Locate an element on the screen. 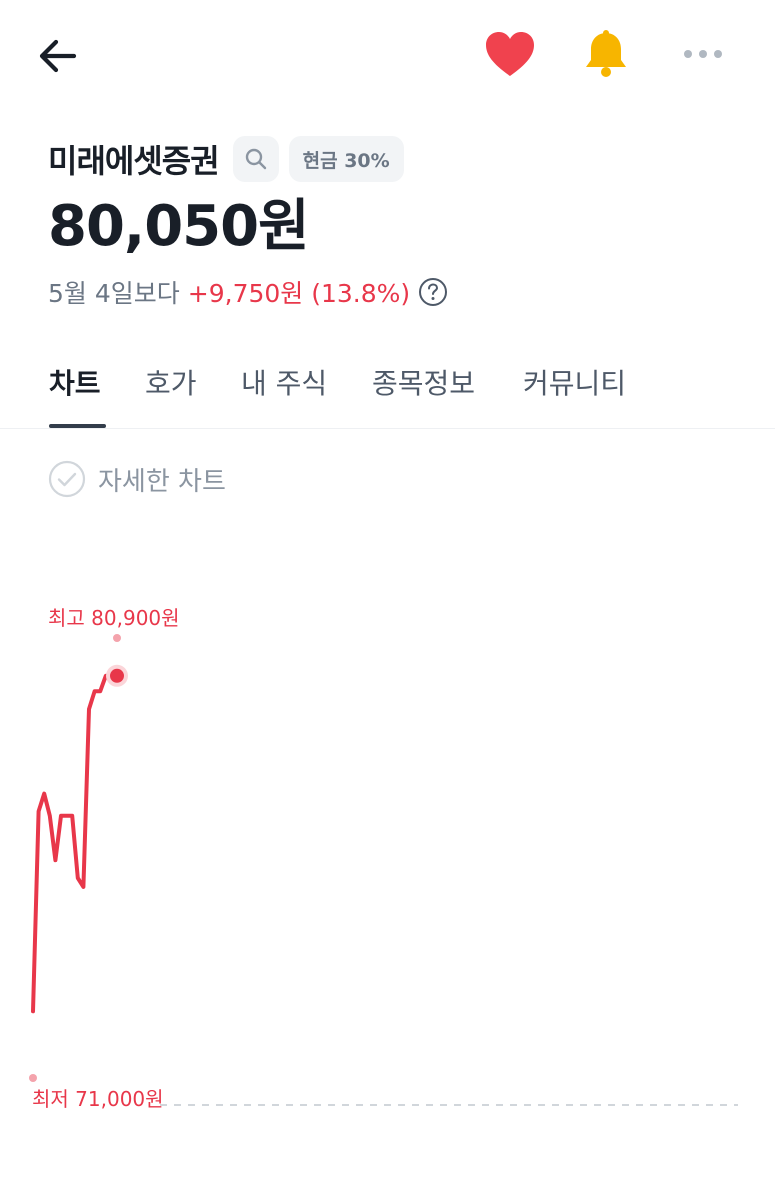 Image resolution: width=775 pixels, height=1200 pixels. stock-name: 미래에셋증권 is located at coordinates (134, 161).